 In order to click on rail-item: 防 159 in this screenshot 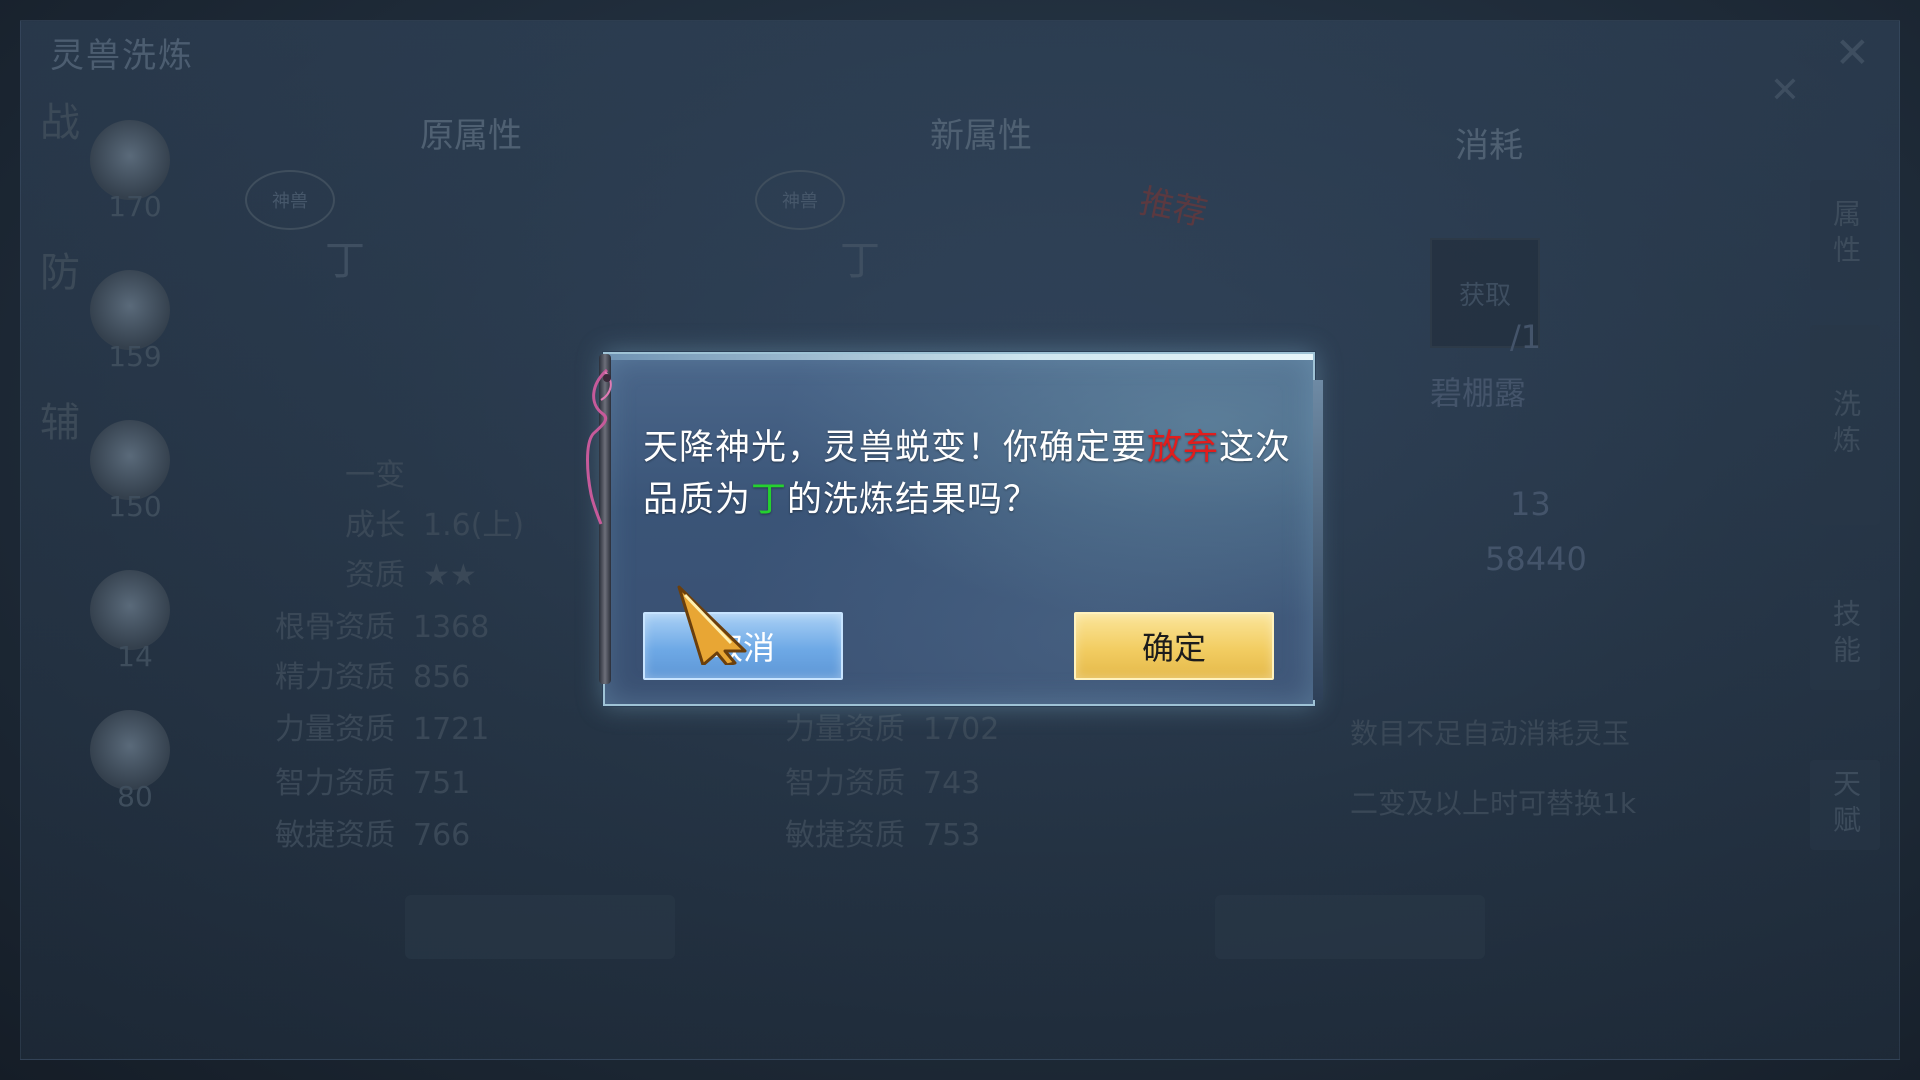, I will do `click(110, 310)`.